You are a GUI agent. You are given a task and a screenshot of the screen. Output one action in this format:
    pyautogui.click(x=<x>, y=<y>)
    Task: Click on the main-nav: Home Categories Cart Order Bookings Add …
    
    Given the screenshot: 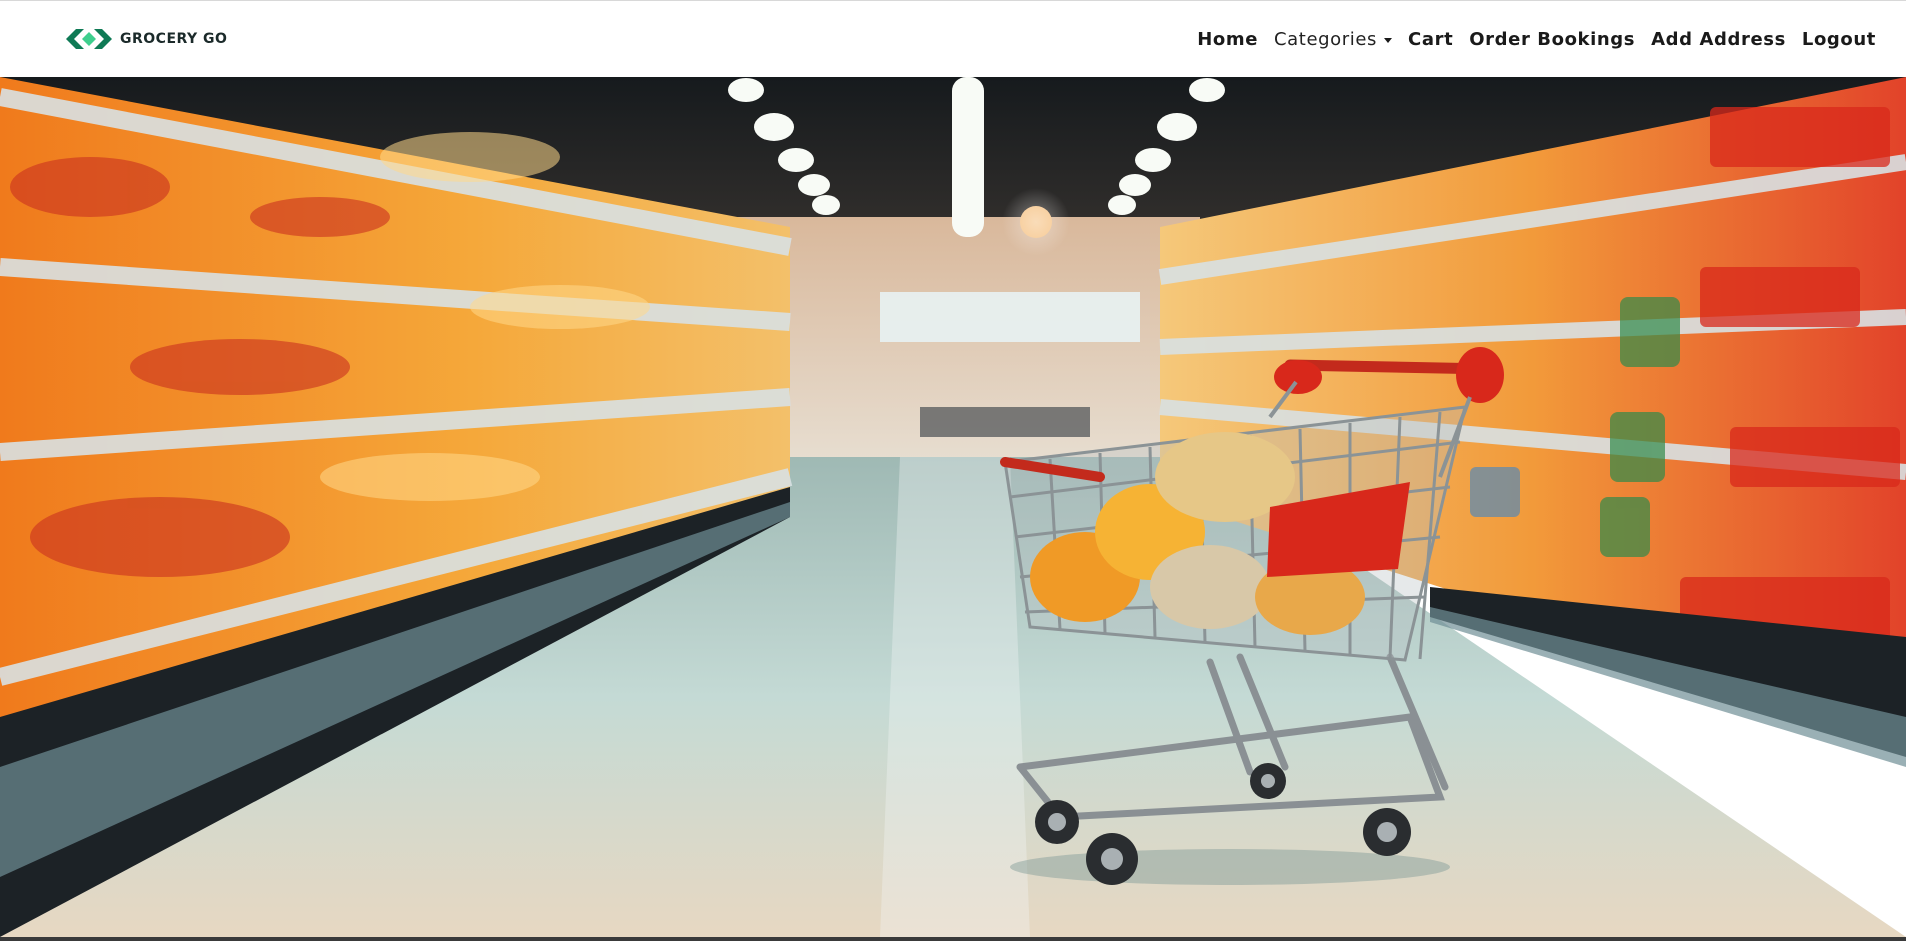 What is the action you would take?
    pyautogui.click(x=1536, y=39)
    